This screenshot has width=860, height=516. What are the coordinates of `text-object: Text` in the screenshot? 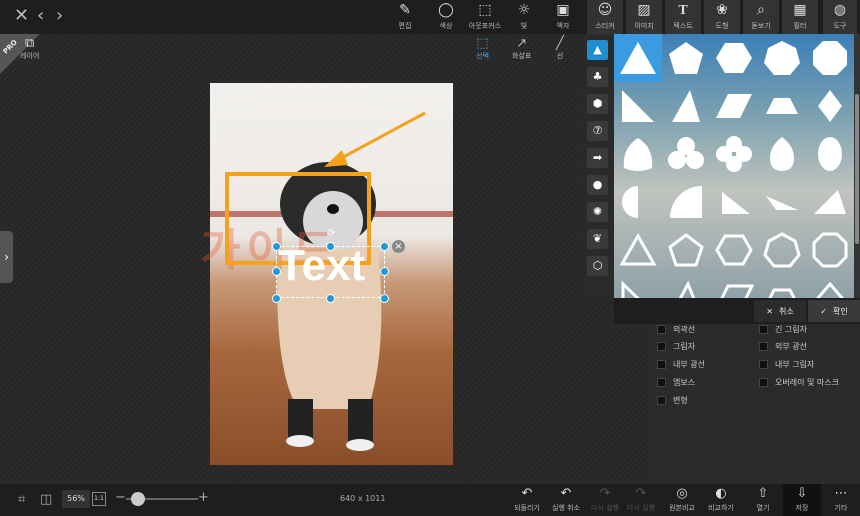 It's located at (321, 266).